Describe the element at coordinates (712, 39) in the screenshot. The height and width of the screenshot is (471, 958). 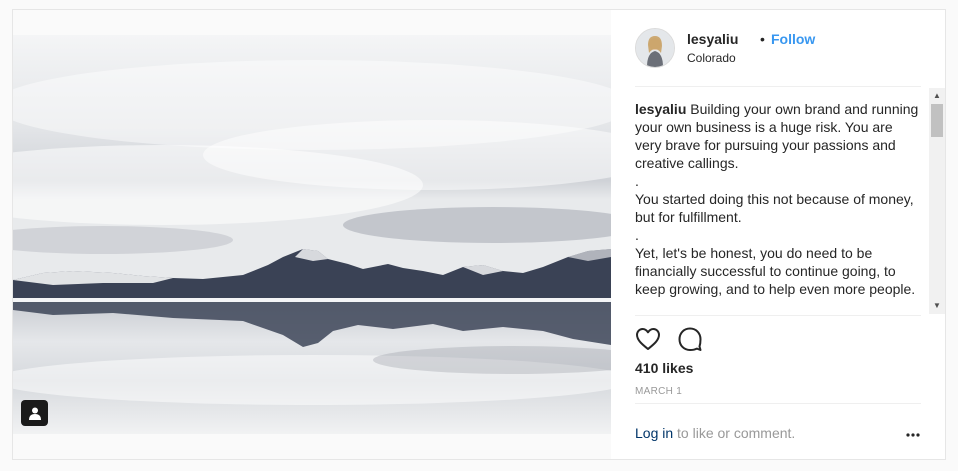
I see `username-link: lesyaliu` at that location.